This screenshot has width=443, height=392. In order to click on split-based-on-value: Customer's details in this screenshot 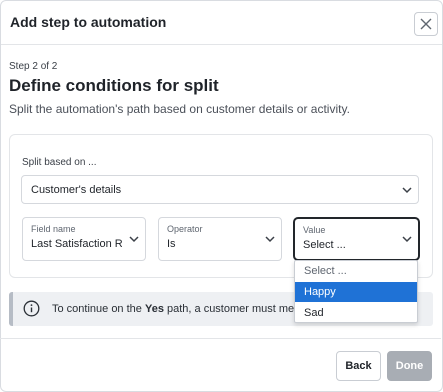, I will do `click(76, 190)`.